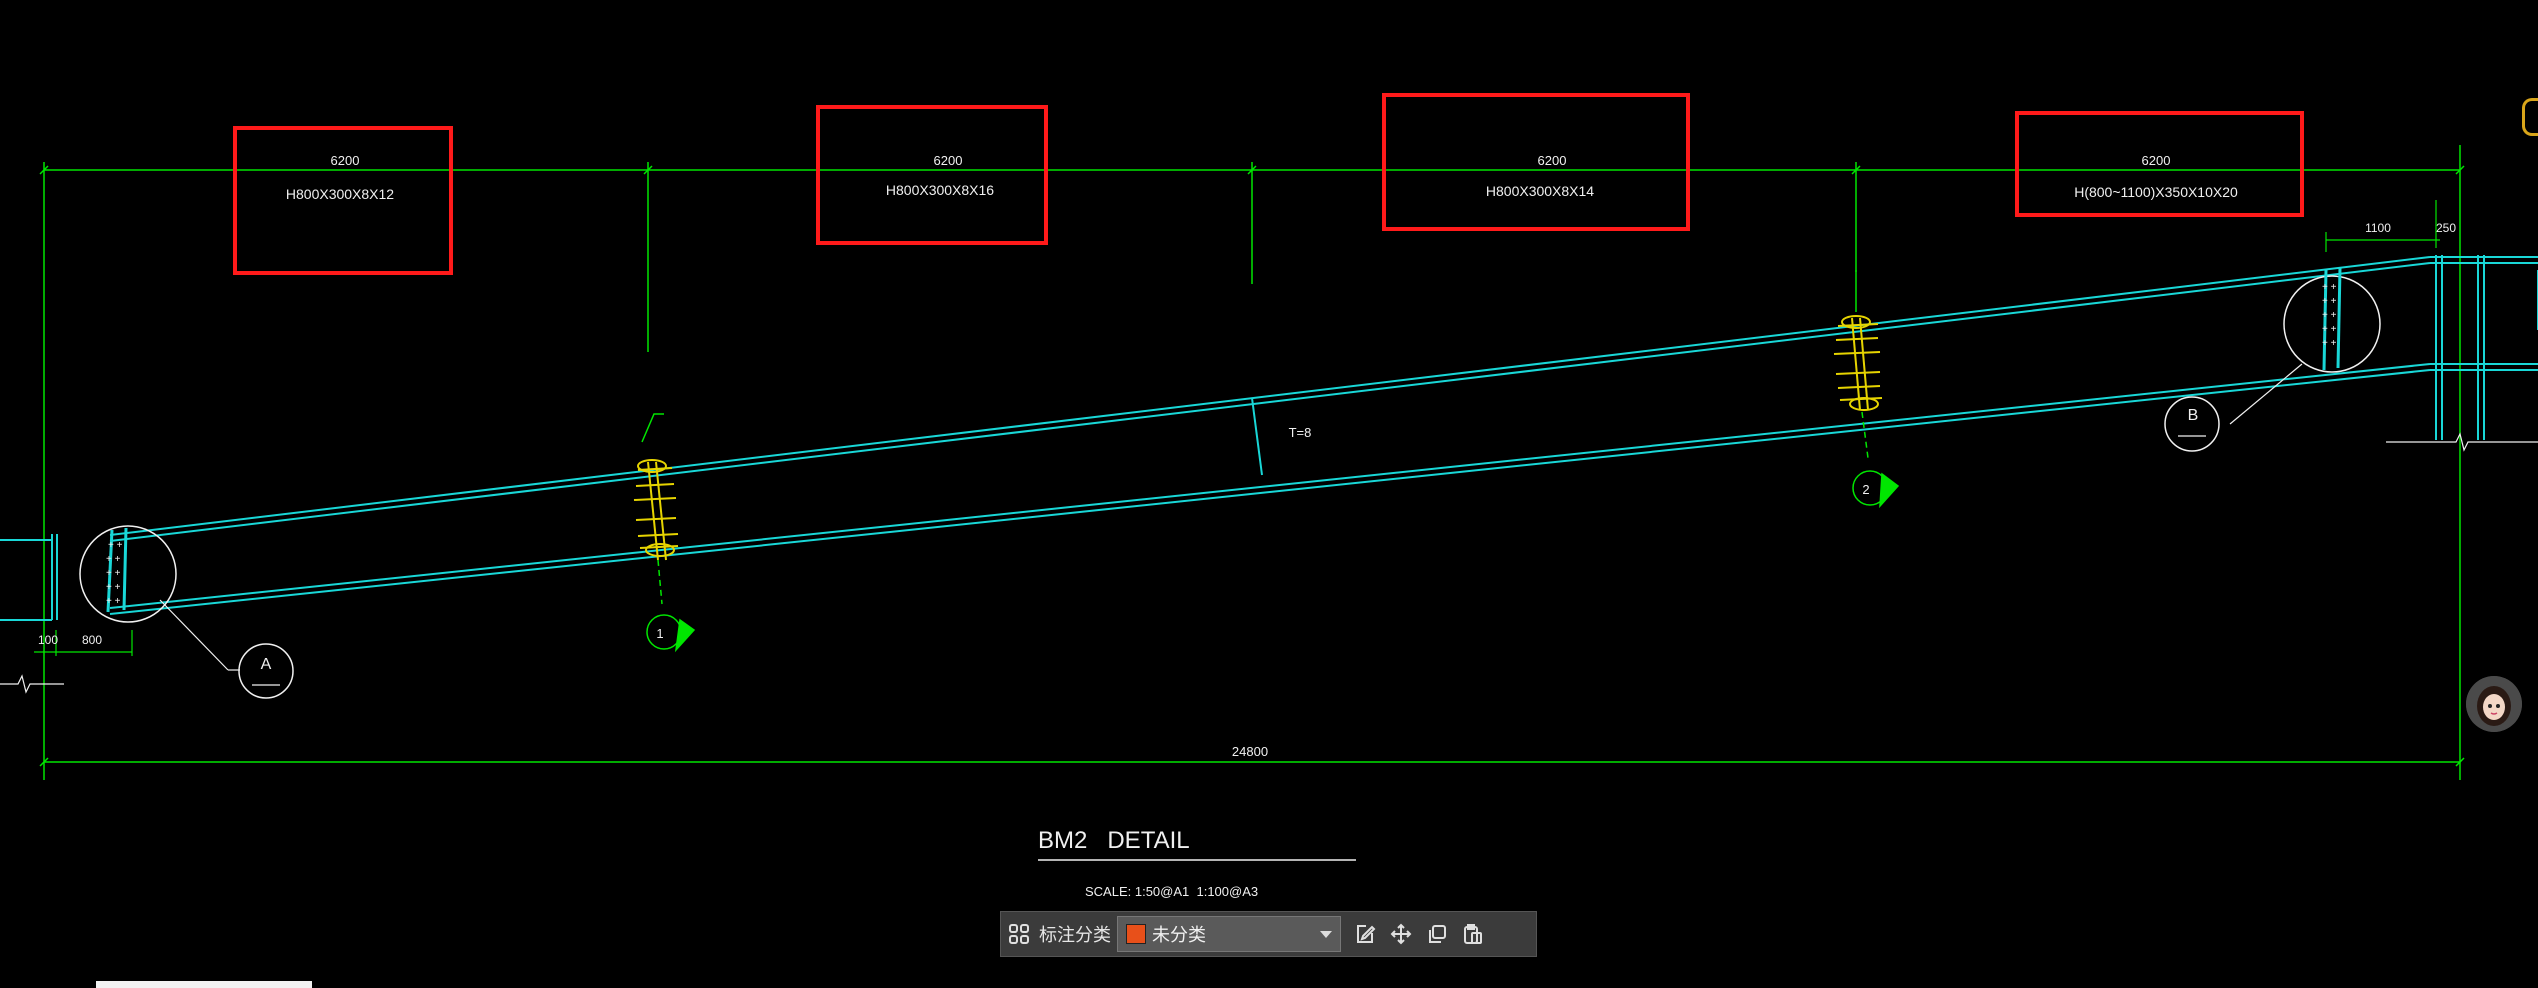 This screenshot has width=2538, height=988. What do you see at coordinates (204, 984) in the screenshot?
I see `bottom-status-strip` at bounding box center [204, 984].